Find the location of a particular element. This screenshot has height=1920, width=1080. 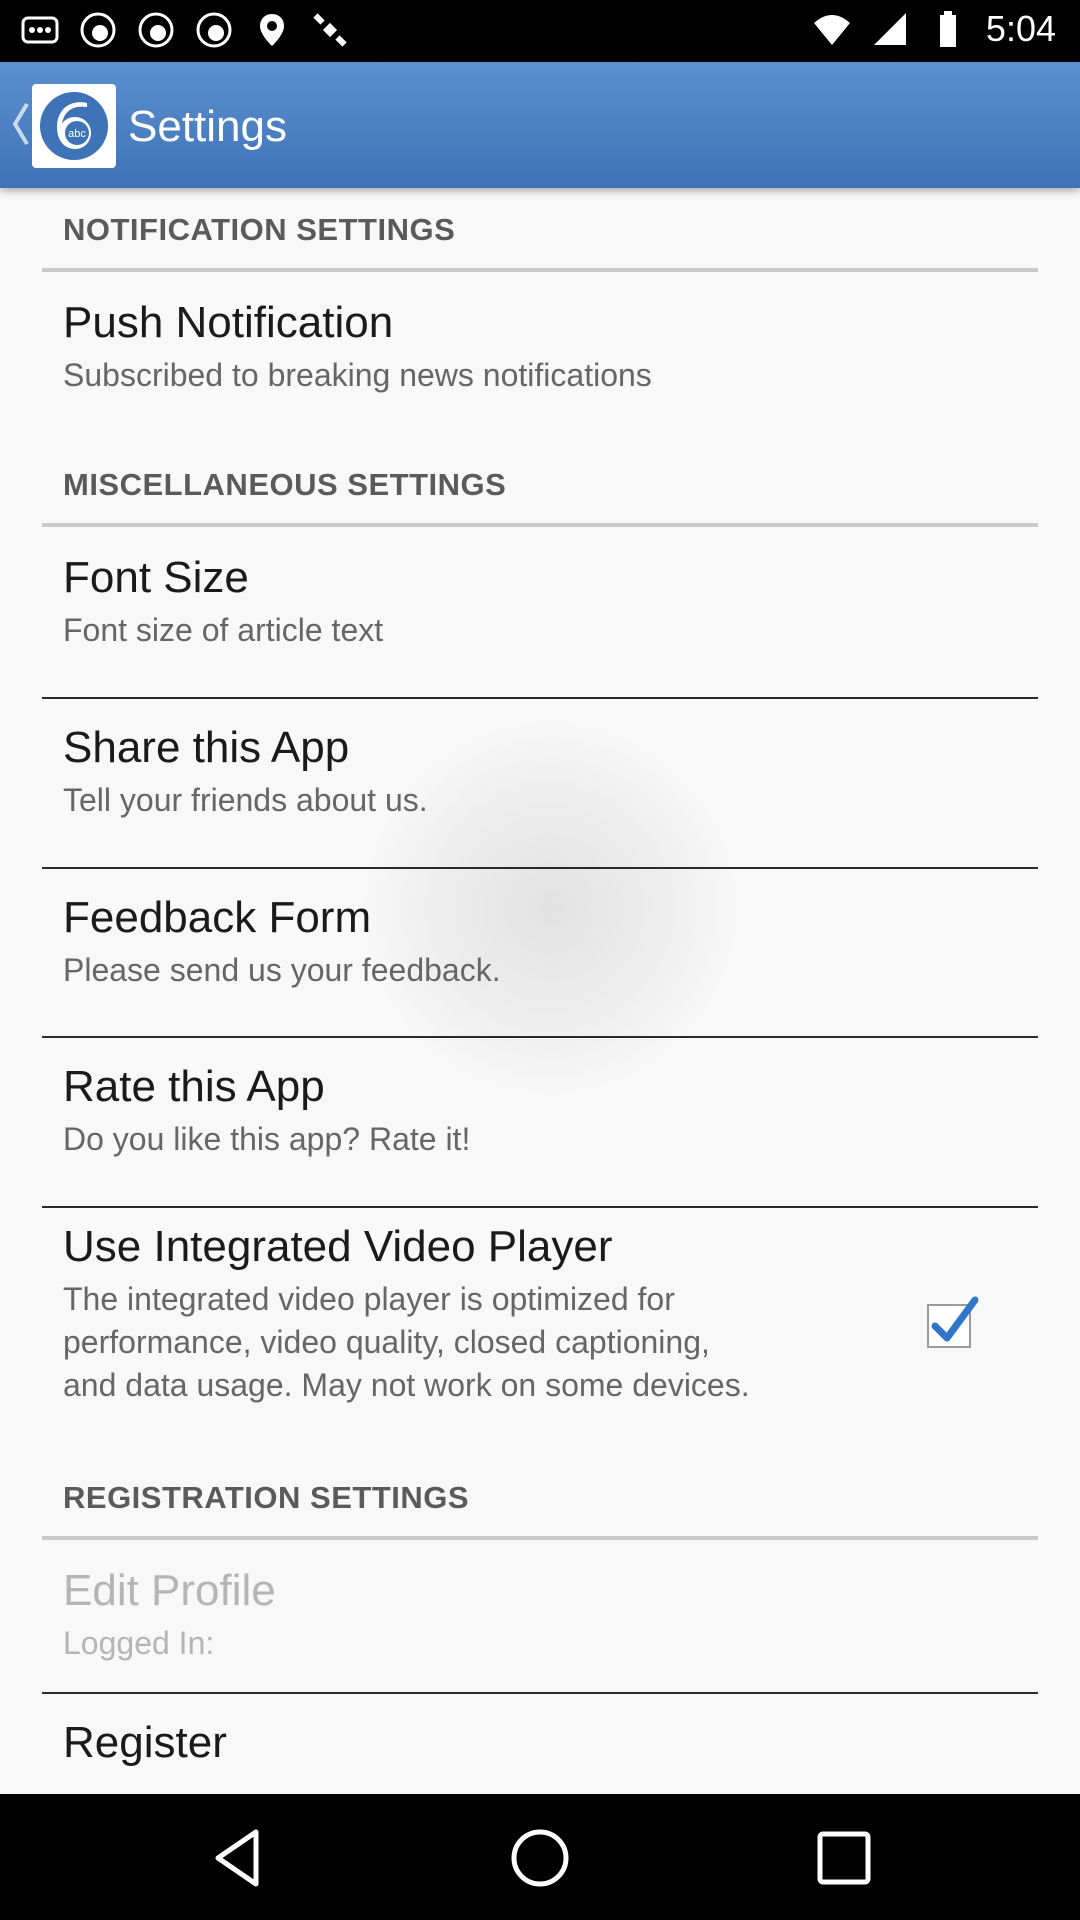

item-title: Edit Profile is located at coordinates (169, 1590).